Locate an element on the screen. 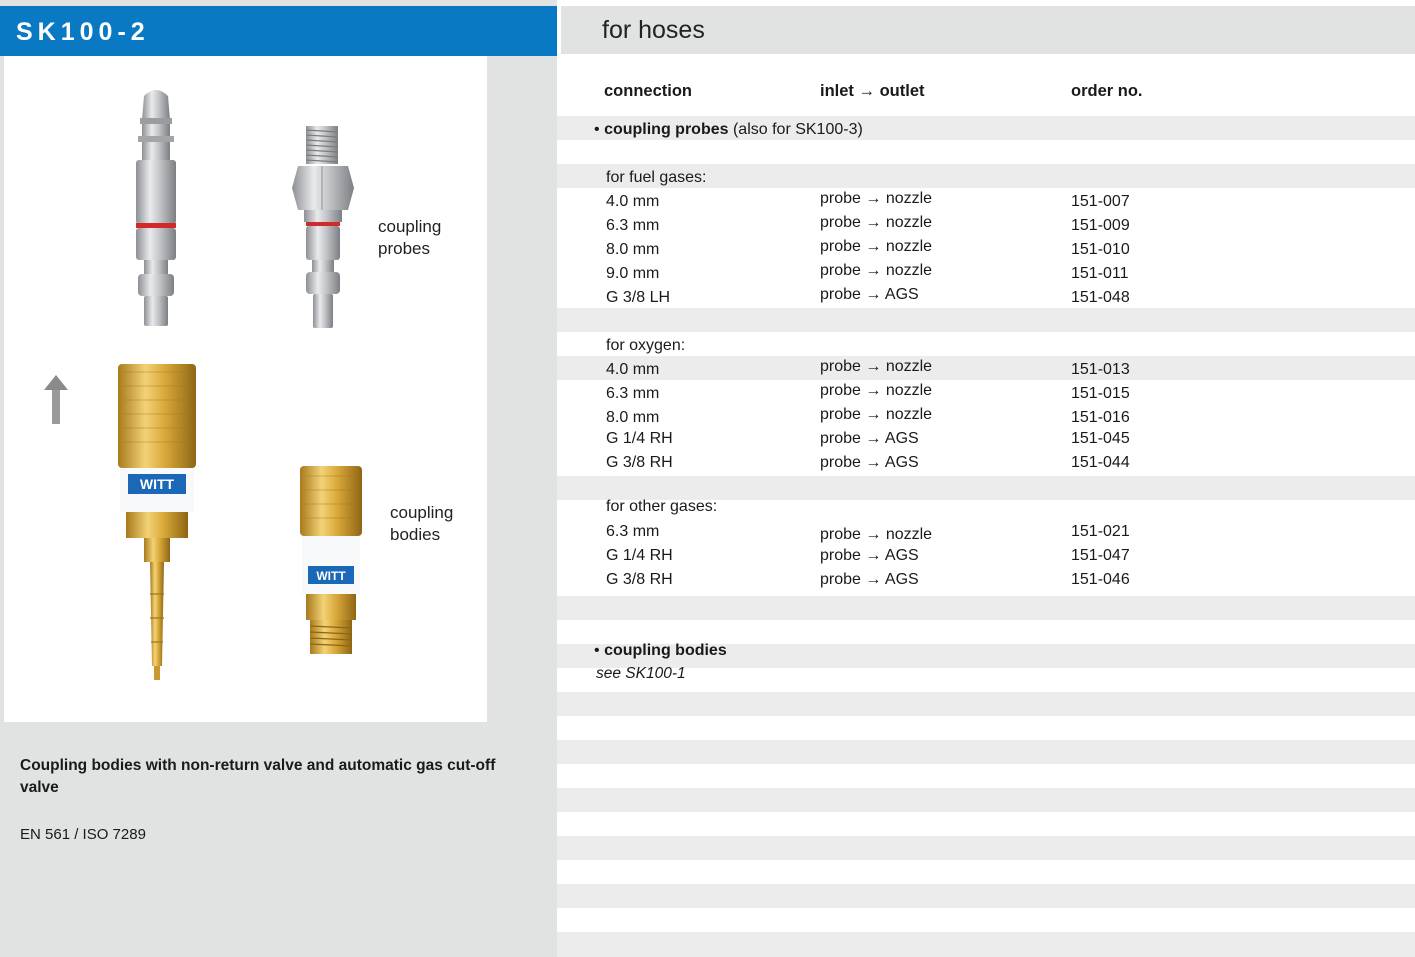 The image size is (1415, 957). product-code: SK100-2 is located at coordinates (83, 32).